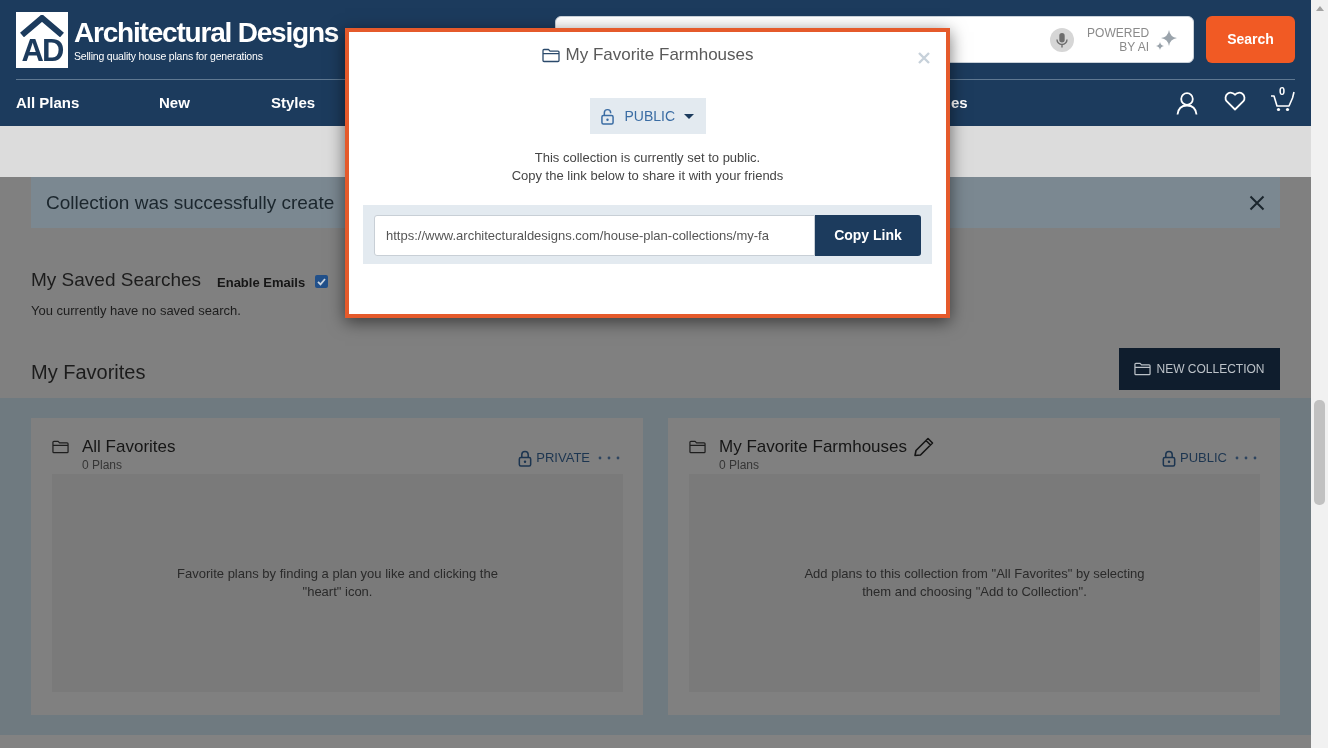 This screenshot has height=748, width=1328. Describe the element at coordinates (261, 283) in the screenshot. I see `enable-emails-label: Enable Emails` at that location.